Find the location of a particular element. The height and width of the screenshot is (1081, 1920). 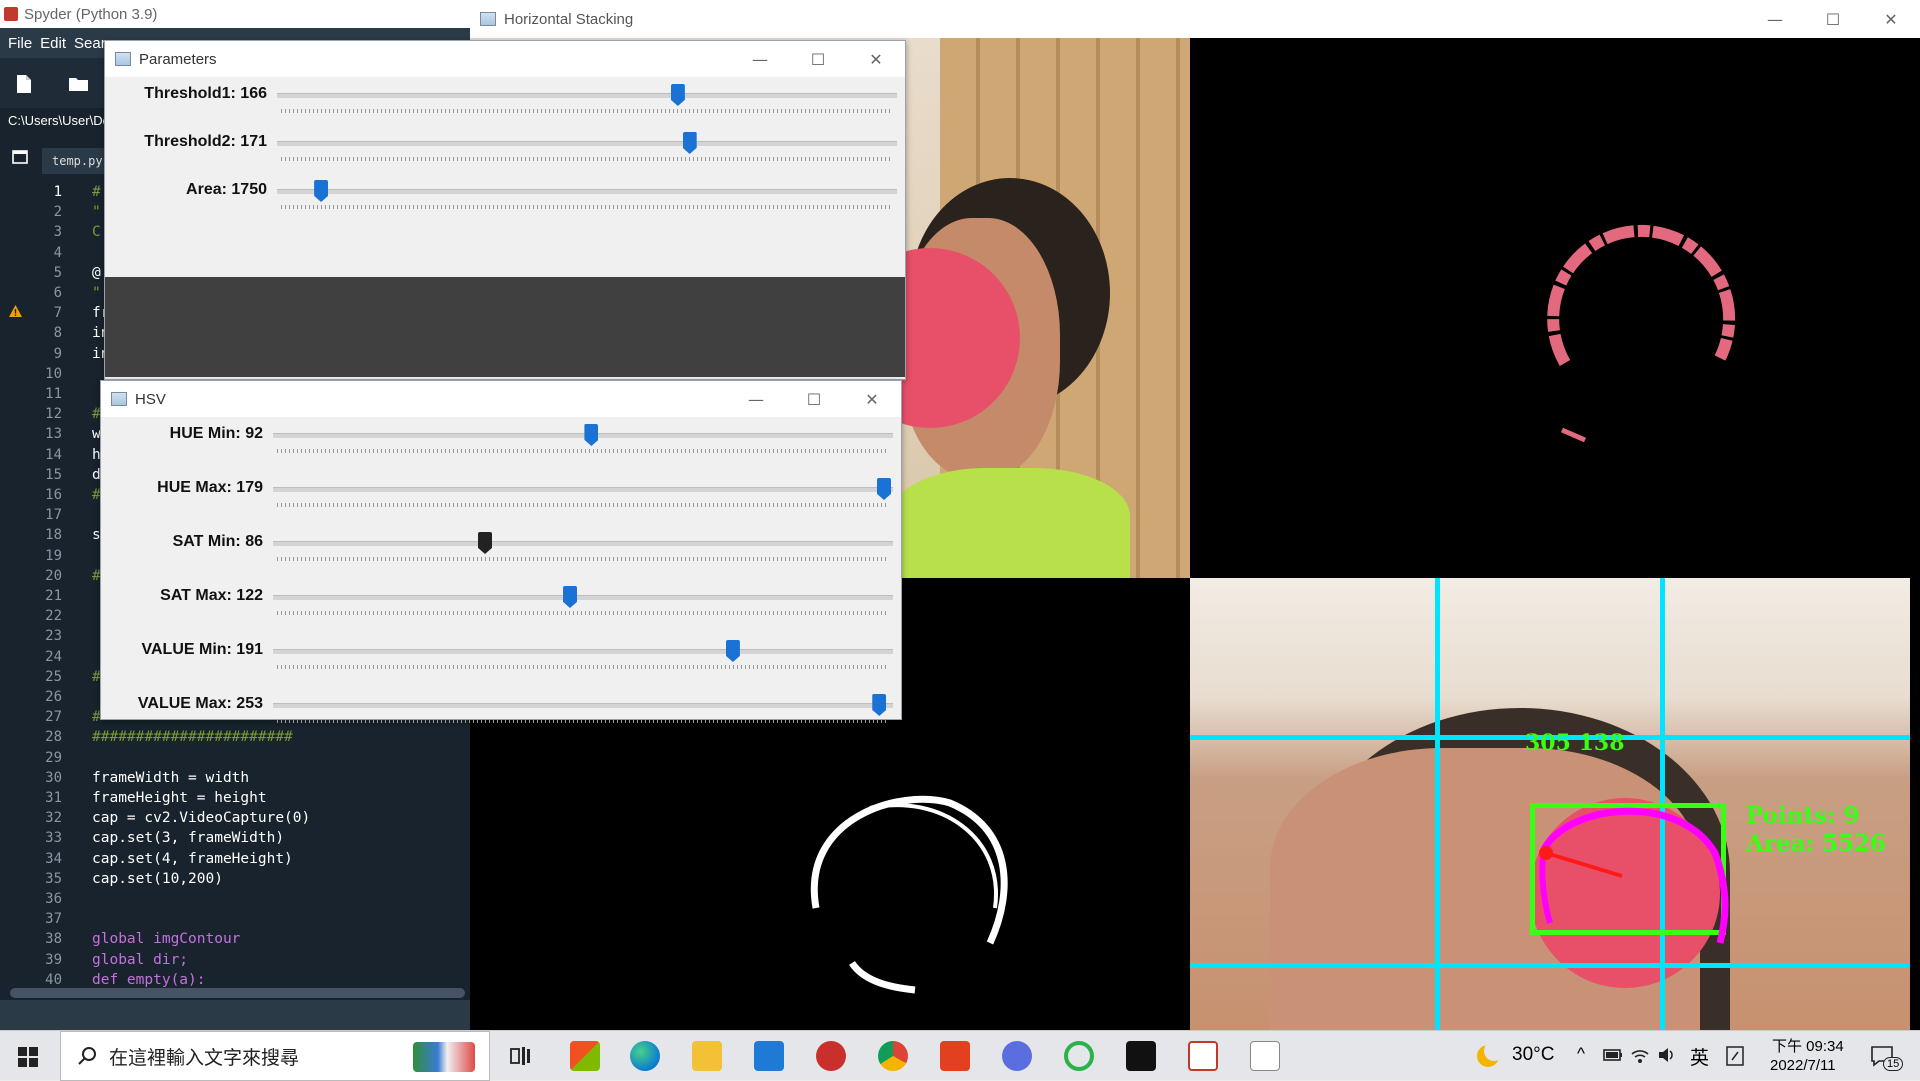

trackbar-label: Threshold1: 166 is located at coordinates (205, 93).